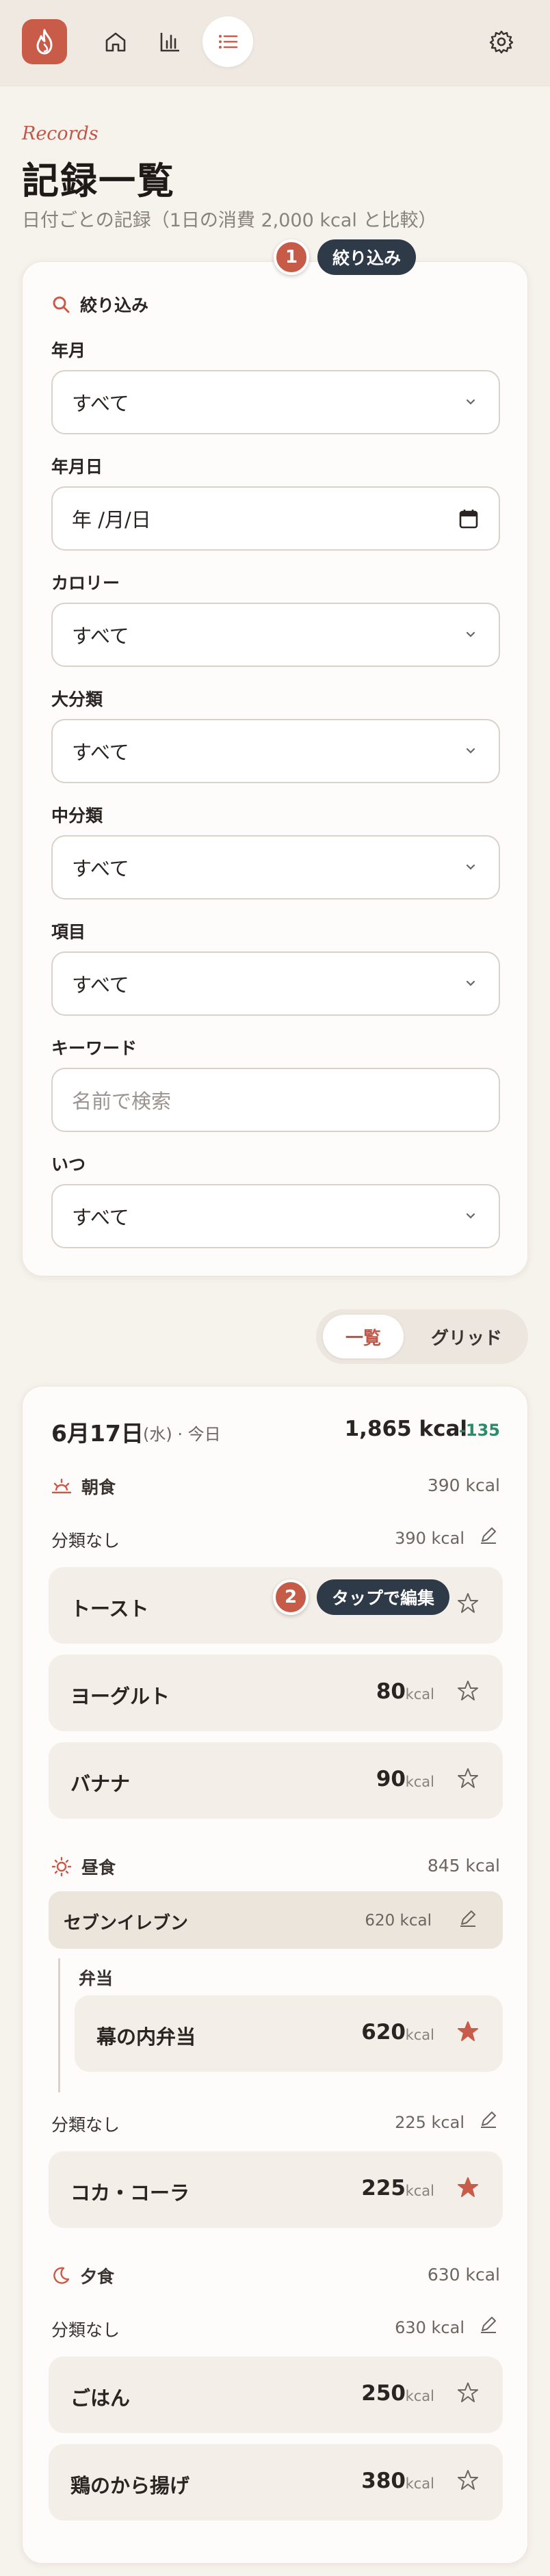 The width and height of the screenshot is (550, 2576). I want to click on date-input: 年 /月/日, so click(276, 518).